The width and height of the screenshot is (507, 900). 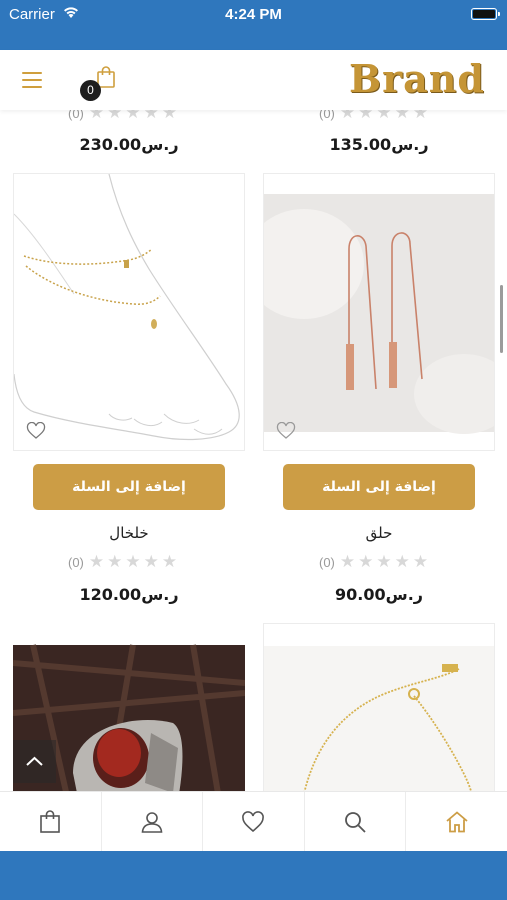 I want to click on bottom-tab-bar, so click(x=253, y=821).